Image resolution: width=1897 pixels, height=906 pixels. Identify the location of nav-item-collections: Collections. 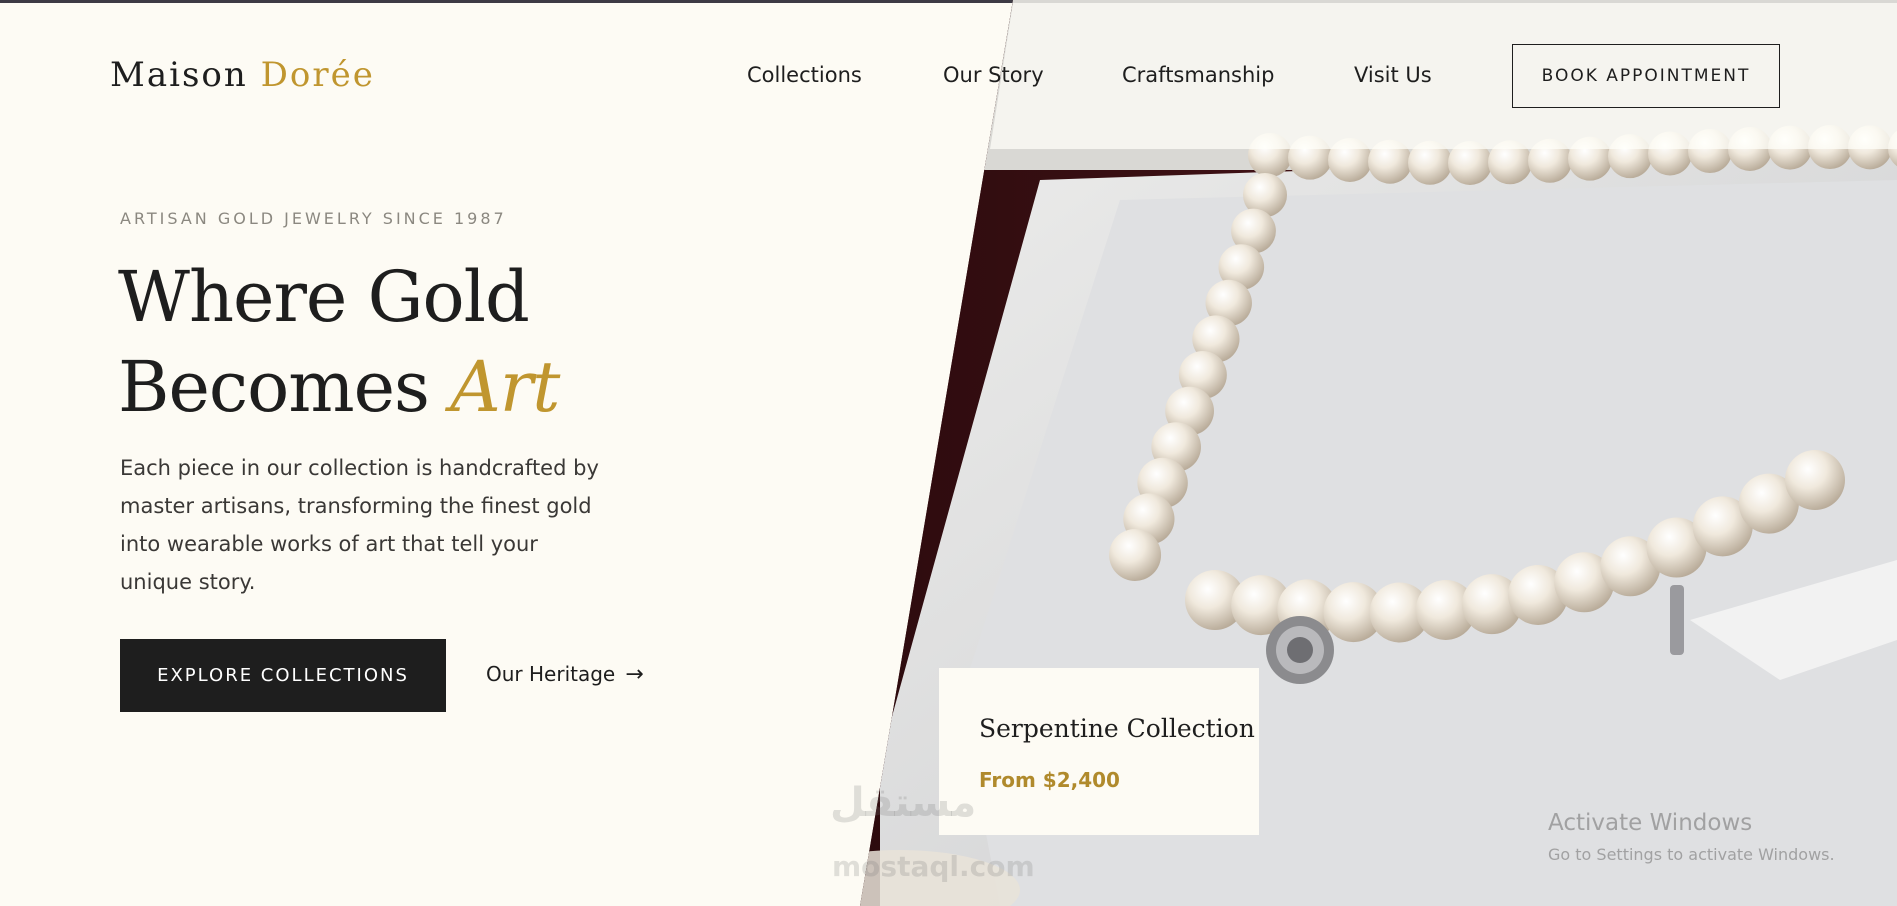
(804, 75).